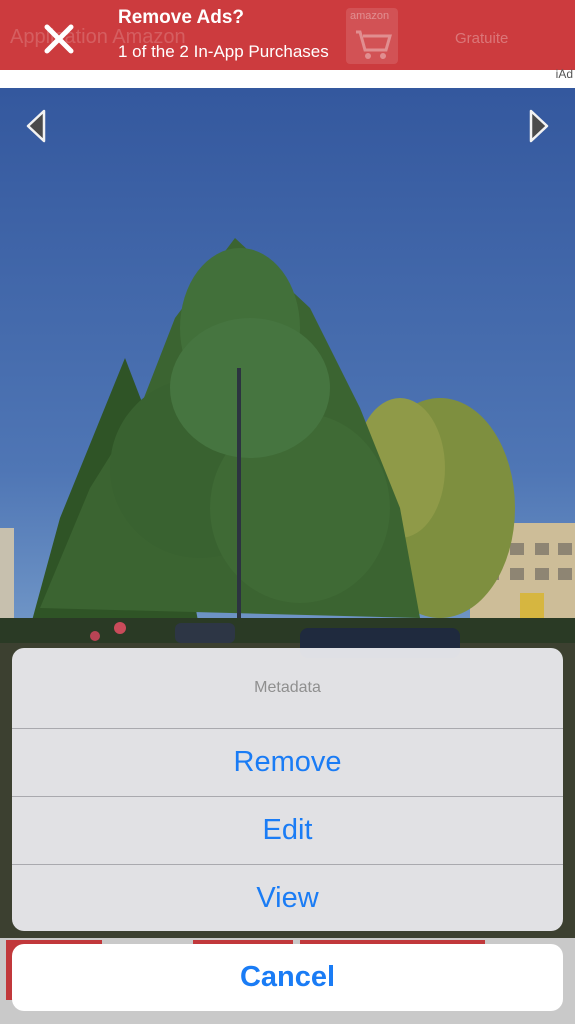 The height and width of the screenshot is (1024, 575). I want to click on banner-subtitle: 1 of the 2 In-App Purchases, so click(223, 51).